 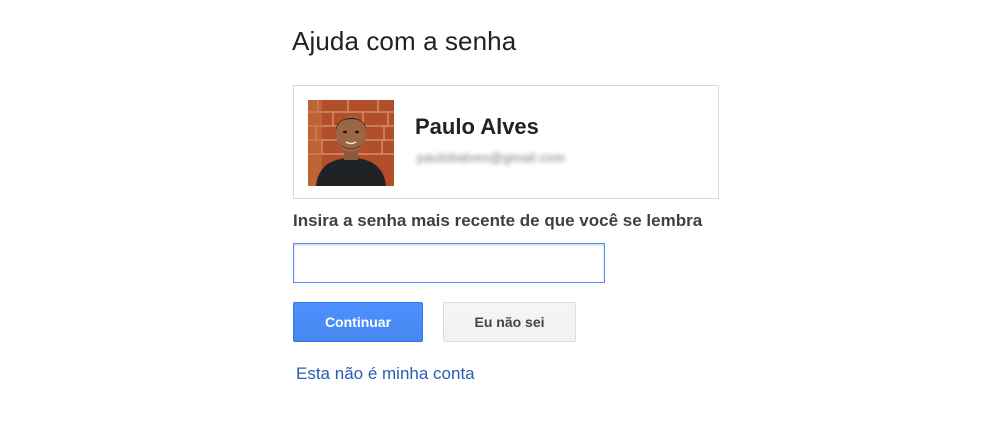 What do you see at coordinates (506, 142) in the screenshot?
I see `account-card: Paulo Alves paulobalves@gmail.com` at bounding box center [506, 142].